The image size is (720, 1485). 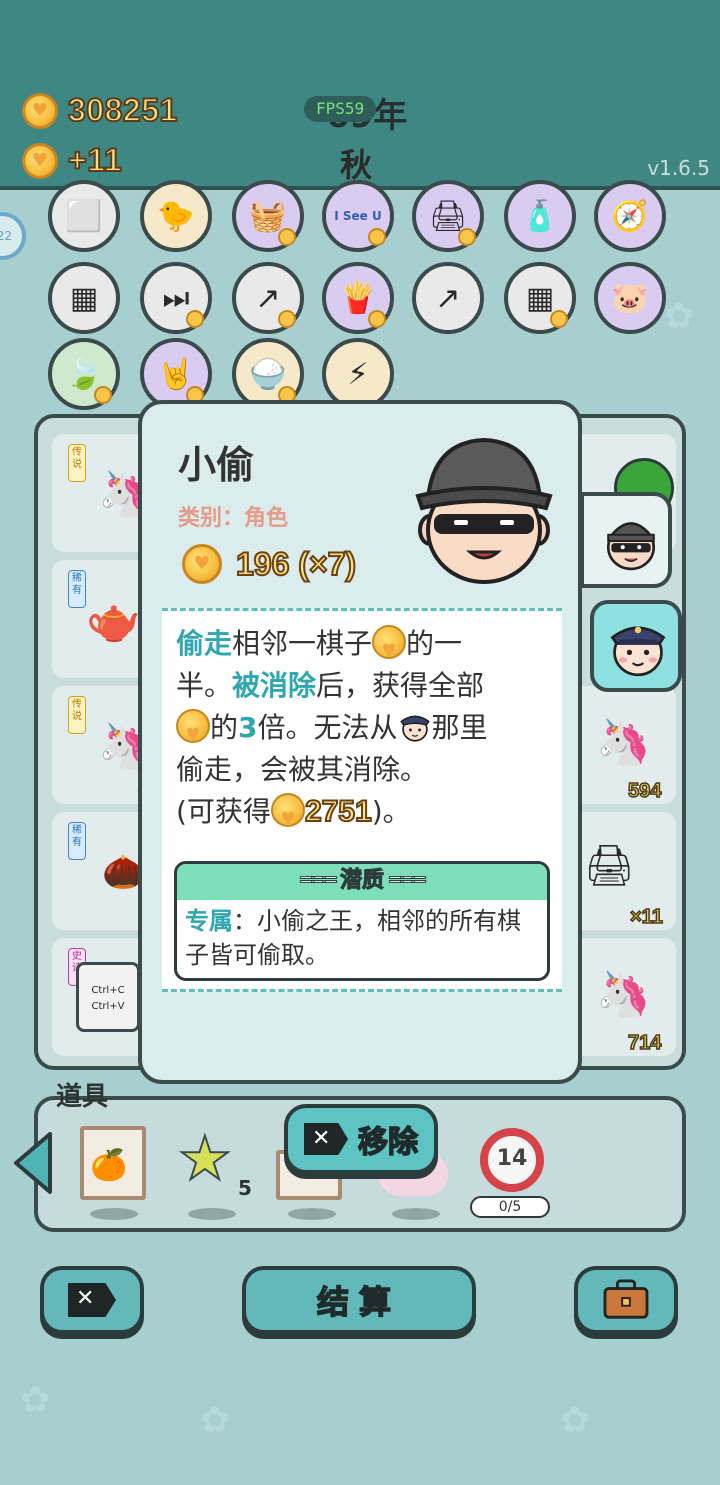 I want to click on fries-glyph: 🍟, so click(x=358, y=298).